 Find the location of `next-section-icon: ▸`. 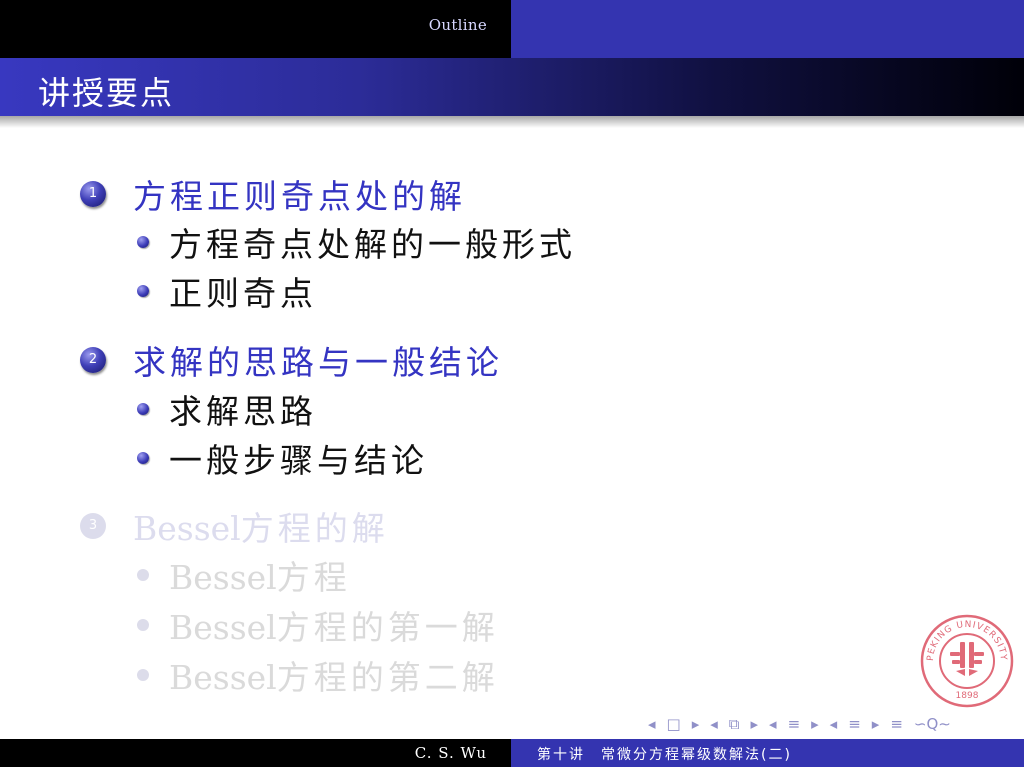

next-section-icon: ▸ is located at coordinates (815, 724).